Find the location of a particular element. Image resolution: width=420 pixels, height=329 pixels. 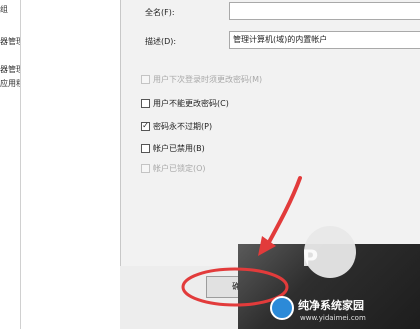

arrow-head-icon is located at coordinates (267, 246).